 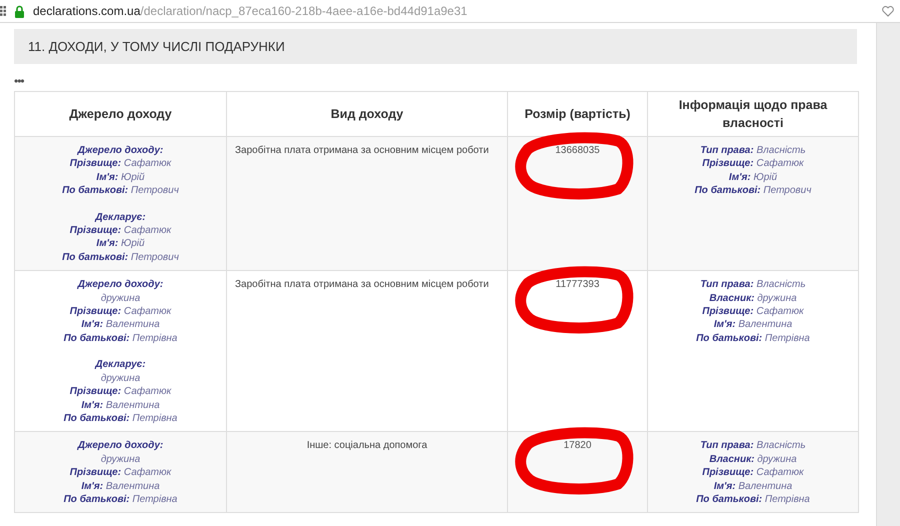 I want to click on amount-value: 13668035, so click(x=577, y=151).